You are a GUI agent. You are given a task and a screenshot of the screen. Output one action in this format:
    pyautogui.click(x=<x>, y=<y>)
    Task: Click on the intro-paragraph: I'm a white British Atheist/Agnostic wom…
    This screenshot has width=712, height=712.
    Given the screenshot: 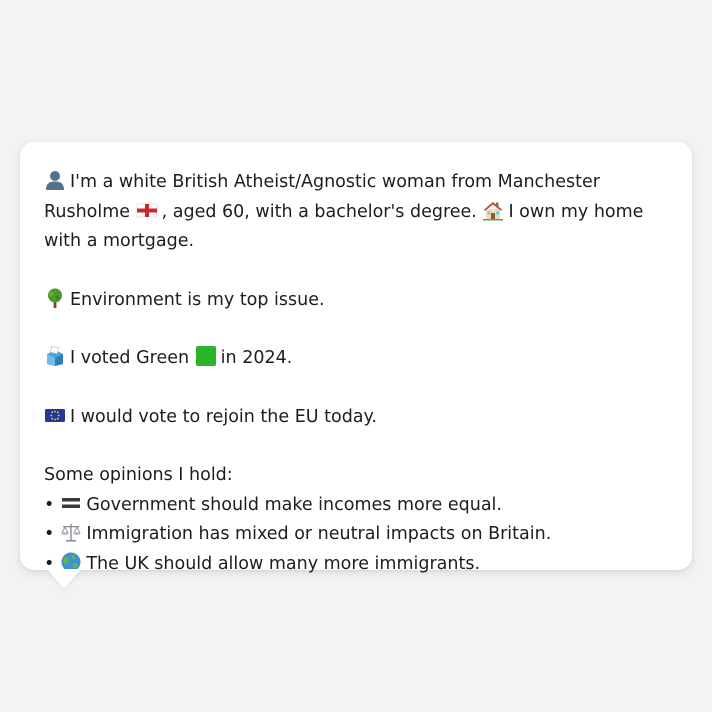 What is the action you would take?
    pyautogui.click(x=356, y=212)
    